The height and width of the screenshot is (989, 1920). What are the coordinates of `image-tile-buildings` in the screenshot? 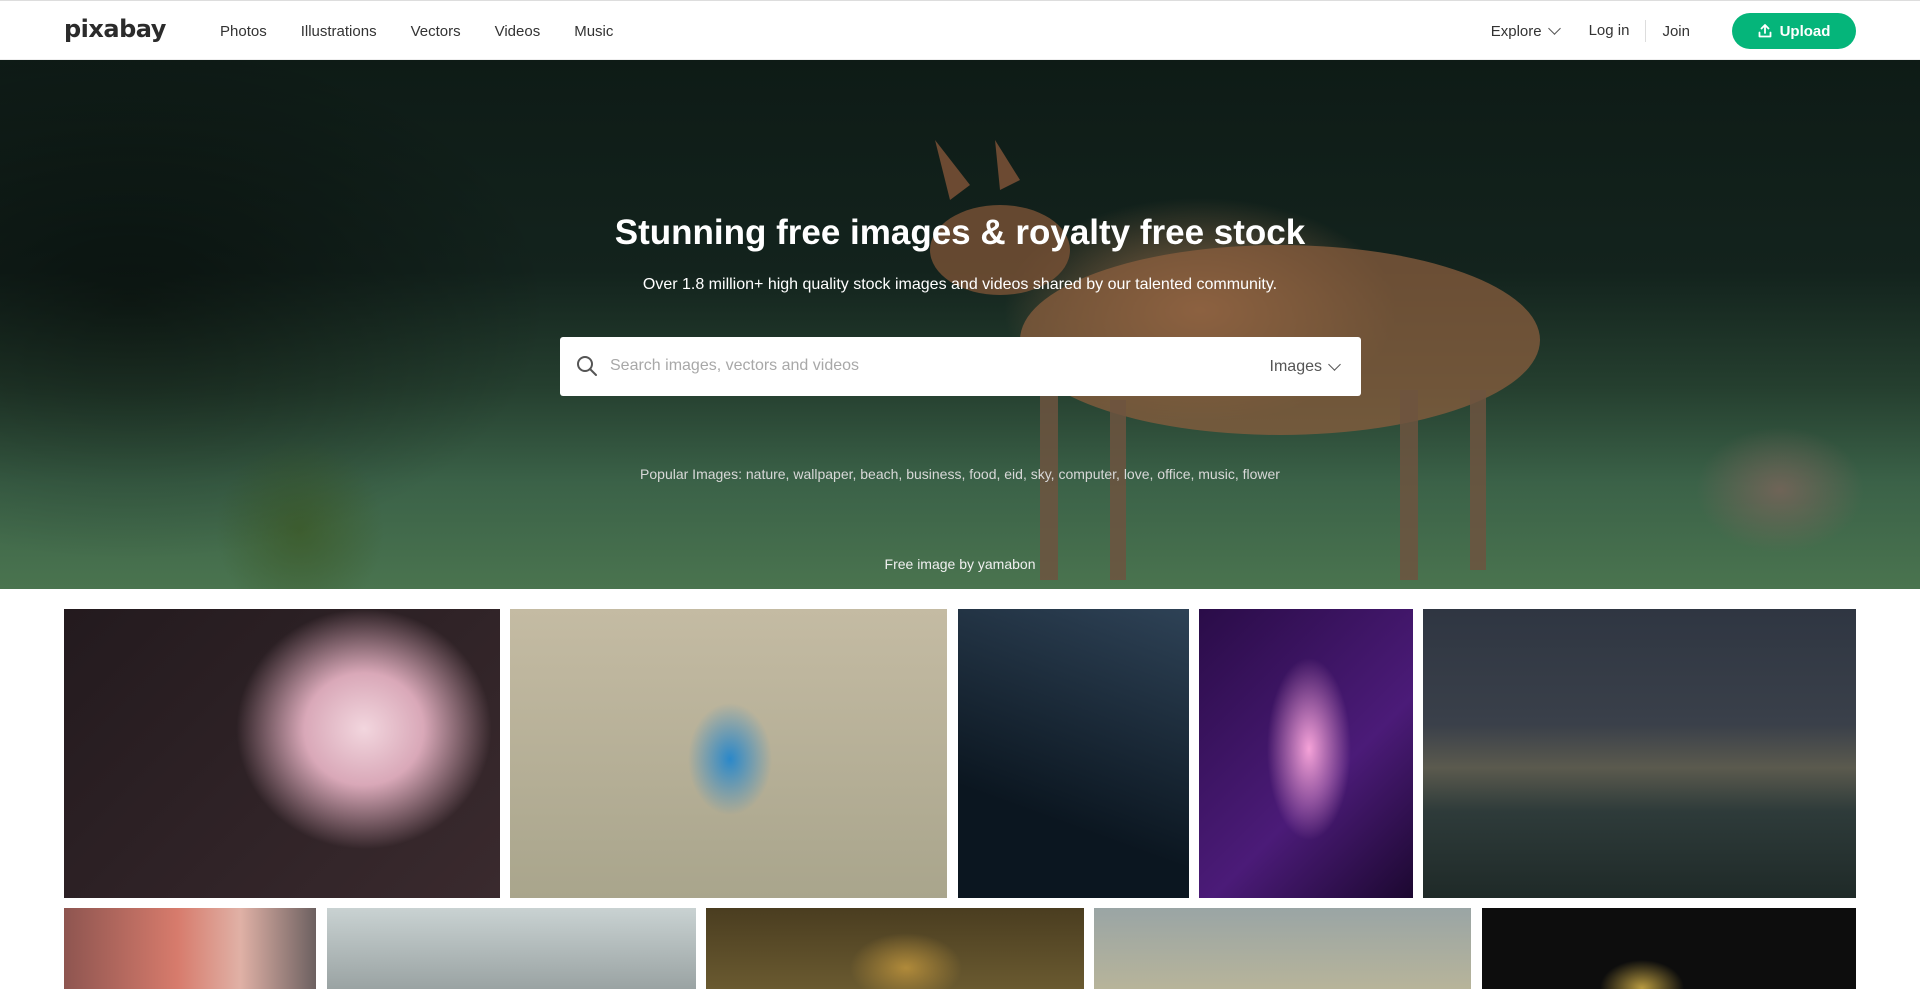 It's located at (511, 948).